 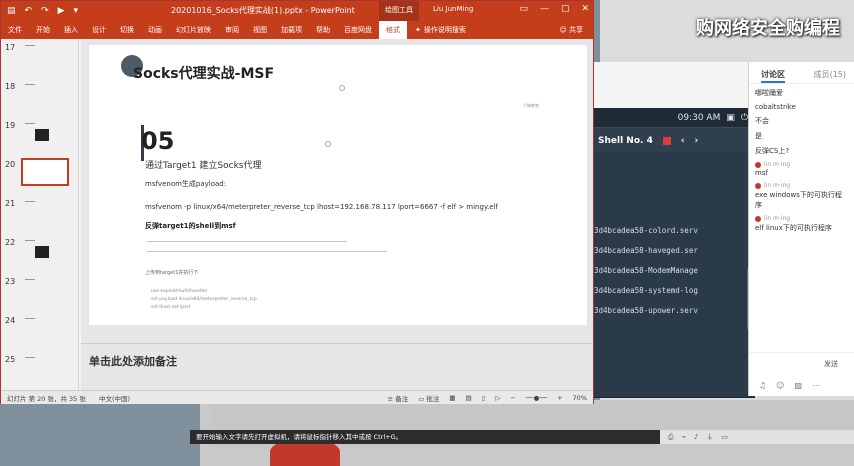 What do you see at coordinates (744, 118) in the screenshot?
I see `power-icon: ⏻` at bounding box center [744, 118].